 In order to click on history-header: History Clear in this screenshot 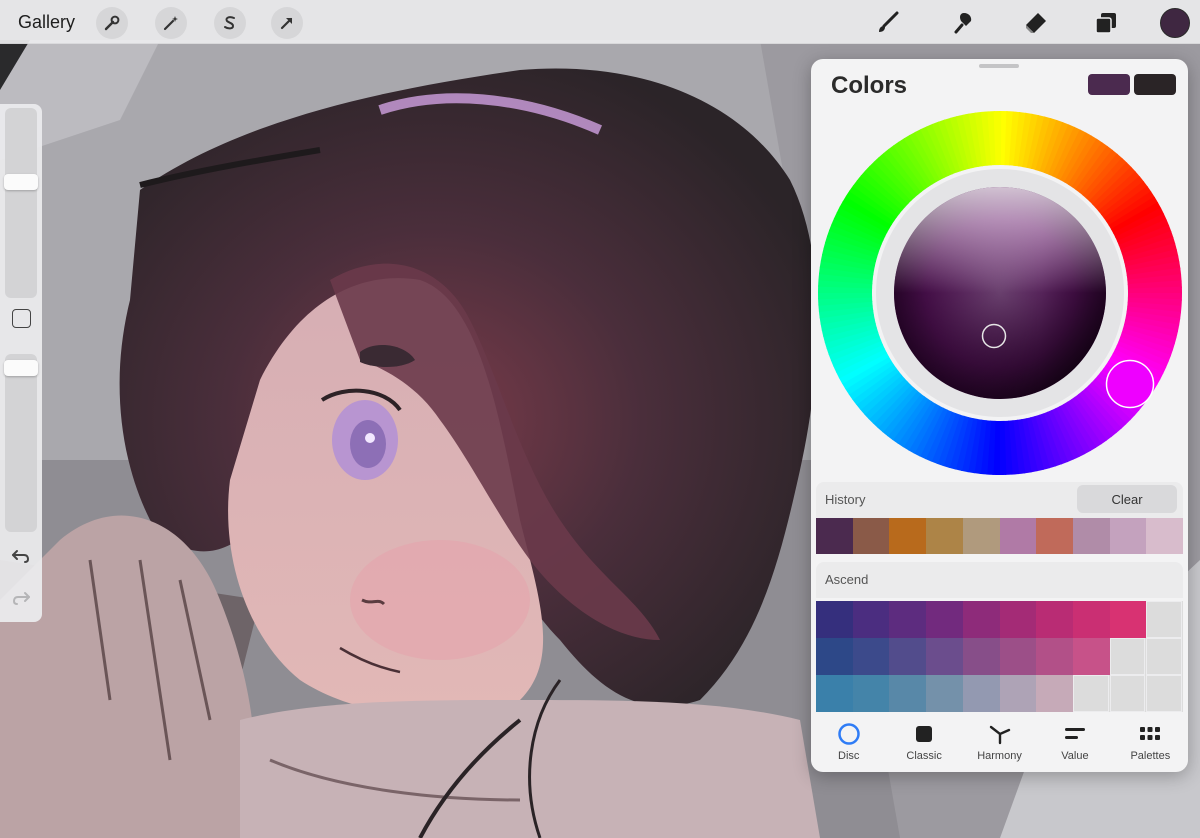, I will do `click(999, 500)`.